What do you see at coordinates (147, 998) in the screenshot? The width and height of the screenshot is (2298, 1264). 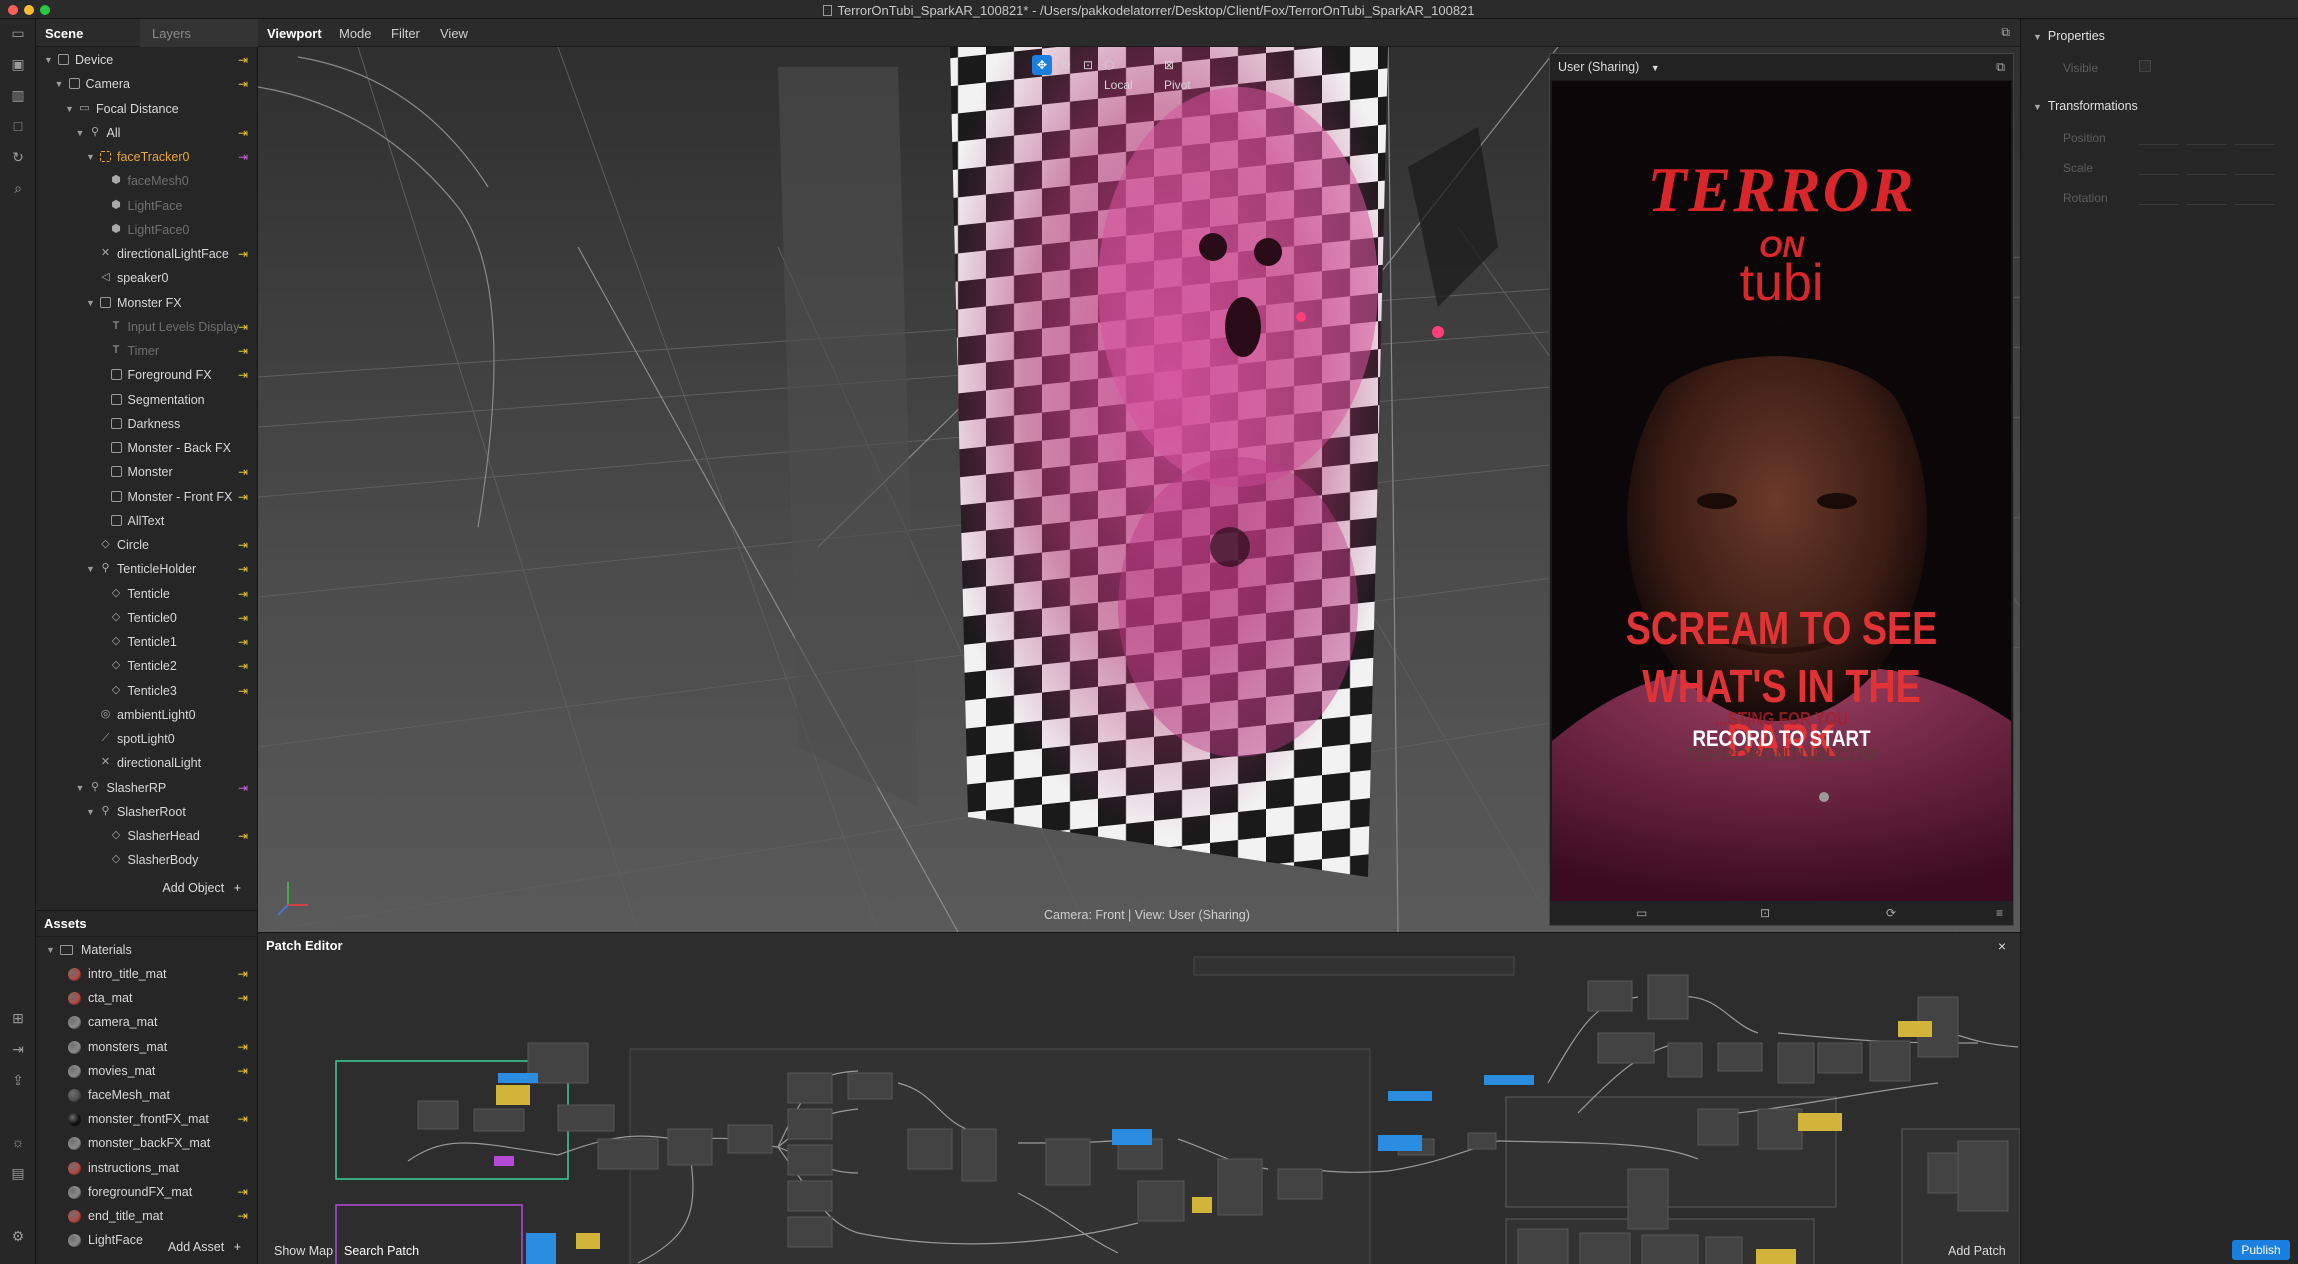 I see `asset-item: cta_mat ⇥` at bounding box center [147, 998].